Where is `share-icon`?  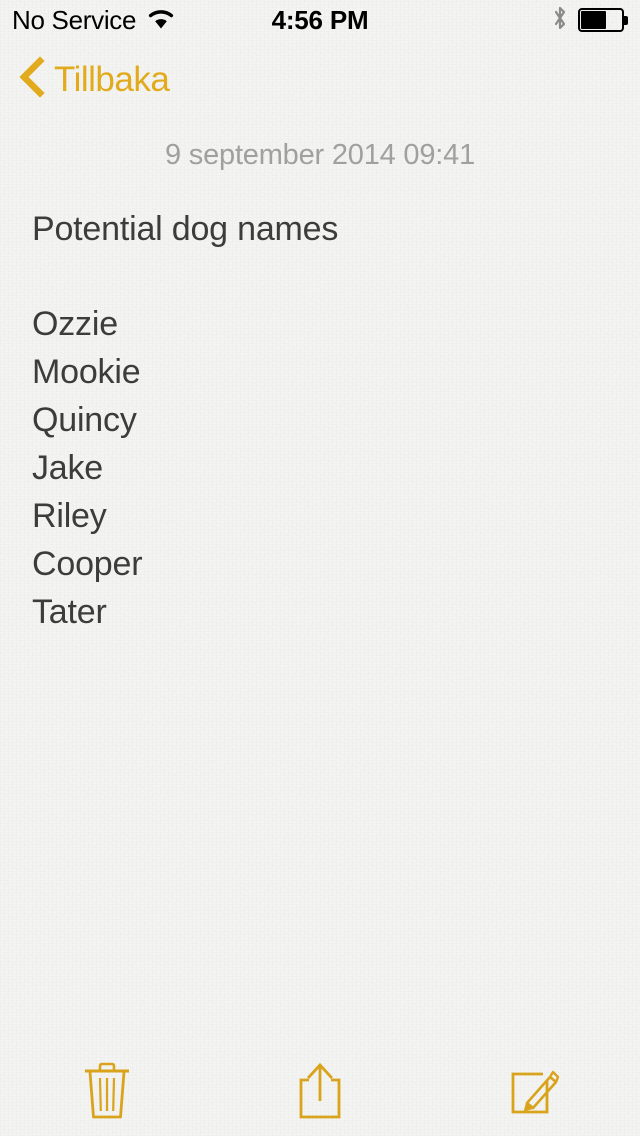 share-icon is located at coordinates (320, 1091).